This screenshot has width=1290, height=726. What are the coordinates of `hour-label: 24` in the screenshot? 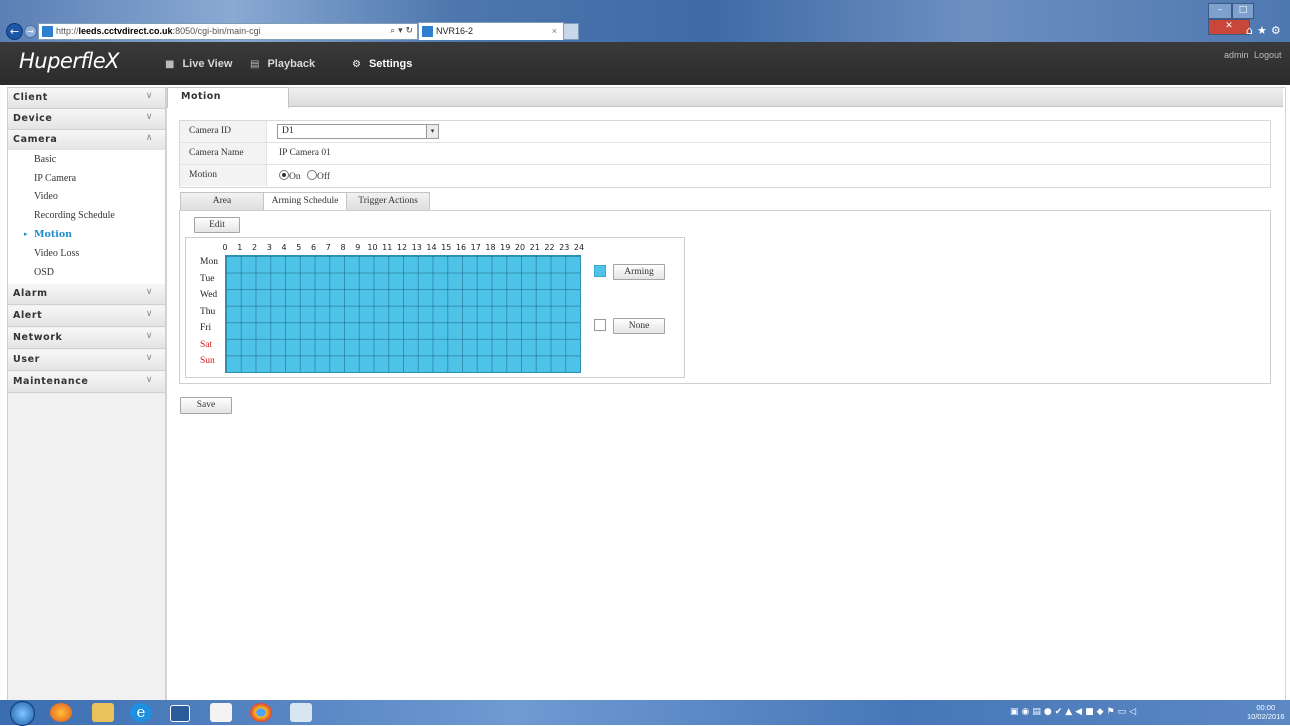 It's located at (579, 247).